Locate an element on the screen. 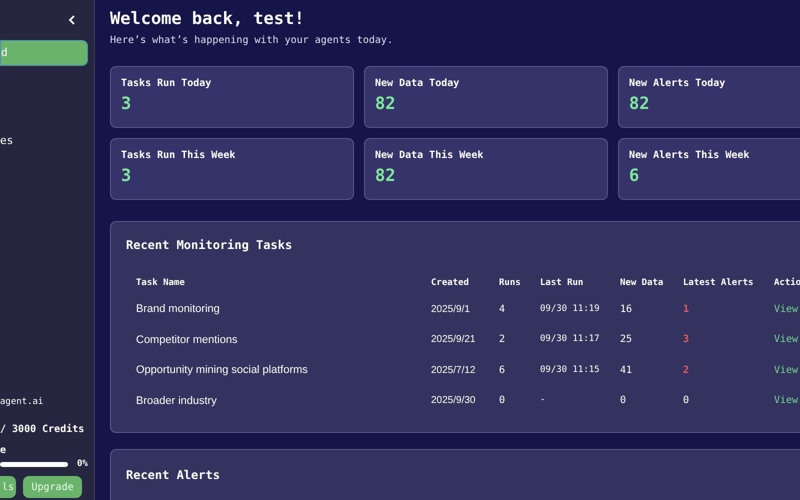 The height and width of the screenshot is (500, 800). panel-title: Recent Alerts is located at coordinates (173, 475).